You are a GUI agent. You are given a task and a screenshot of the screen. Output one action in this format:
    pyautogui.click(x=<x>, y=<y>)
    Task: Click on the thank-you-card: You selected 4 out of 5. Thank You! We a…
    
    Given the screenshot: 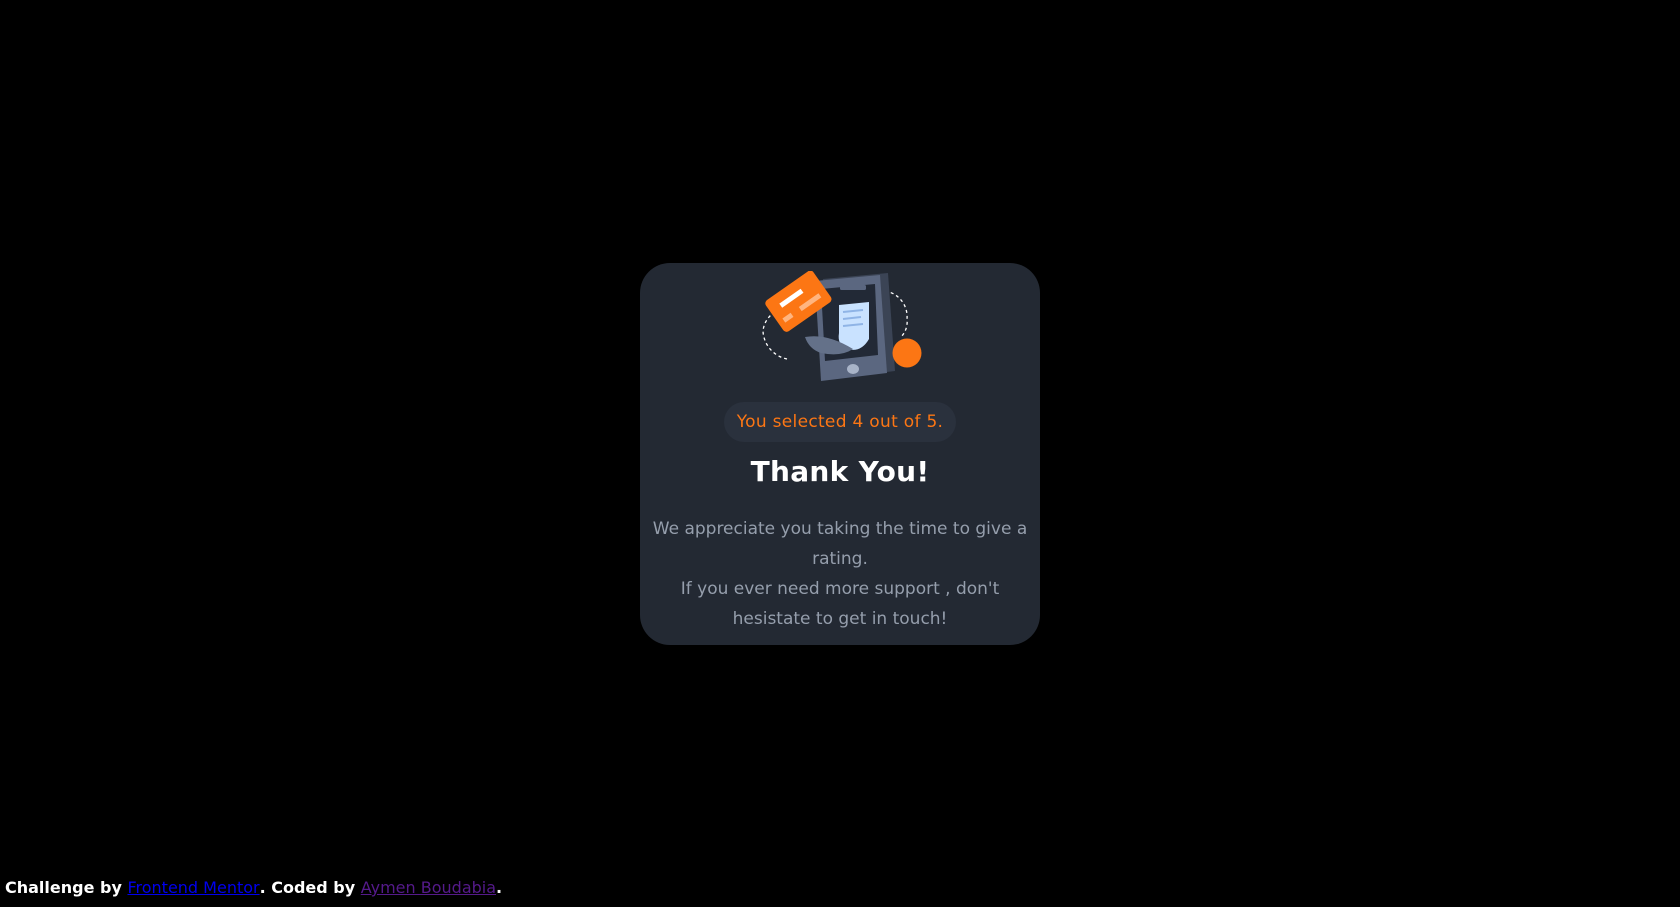 What is the action you would take?
    pyautogui.click(x=840, y=454)
    